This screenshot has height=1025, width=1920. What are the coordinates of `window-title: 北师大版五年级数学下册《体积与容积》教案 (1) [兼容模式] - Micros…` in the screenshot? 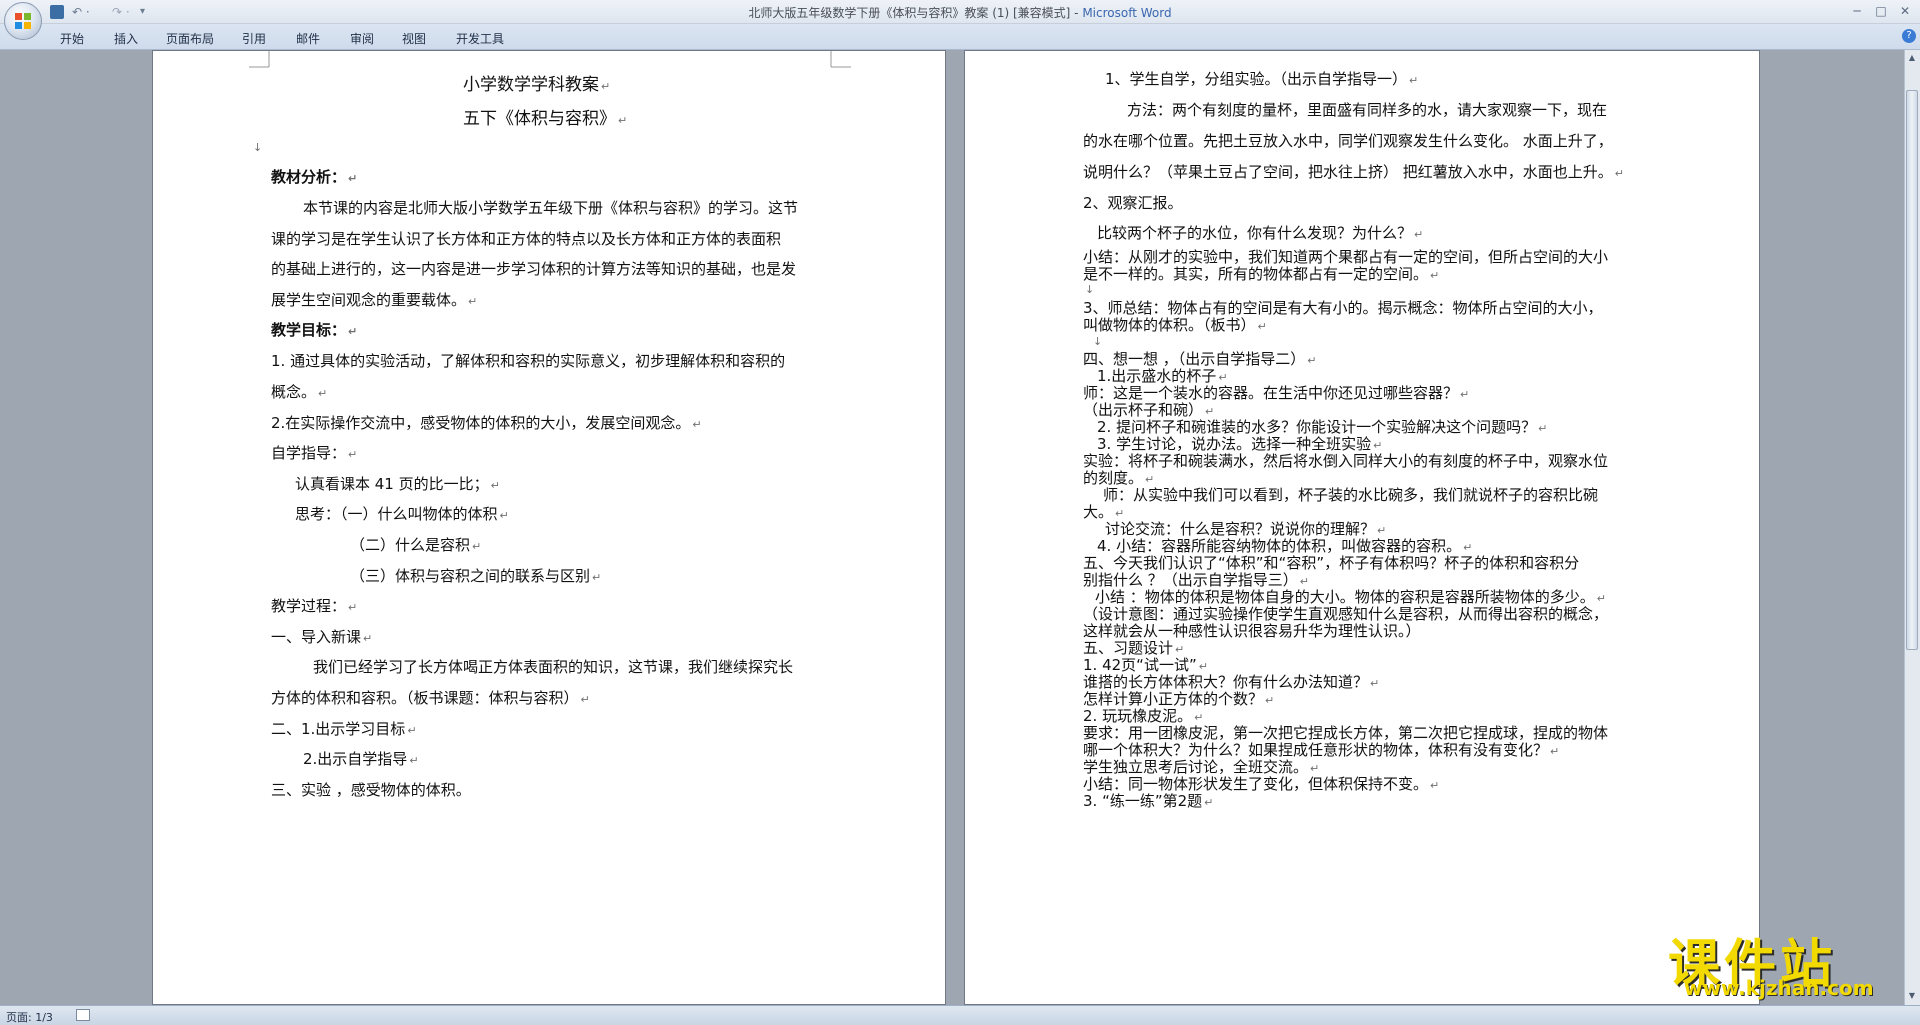 It's located at (960, 12).